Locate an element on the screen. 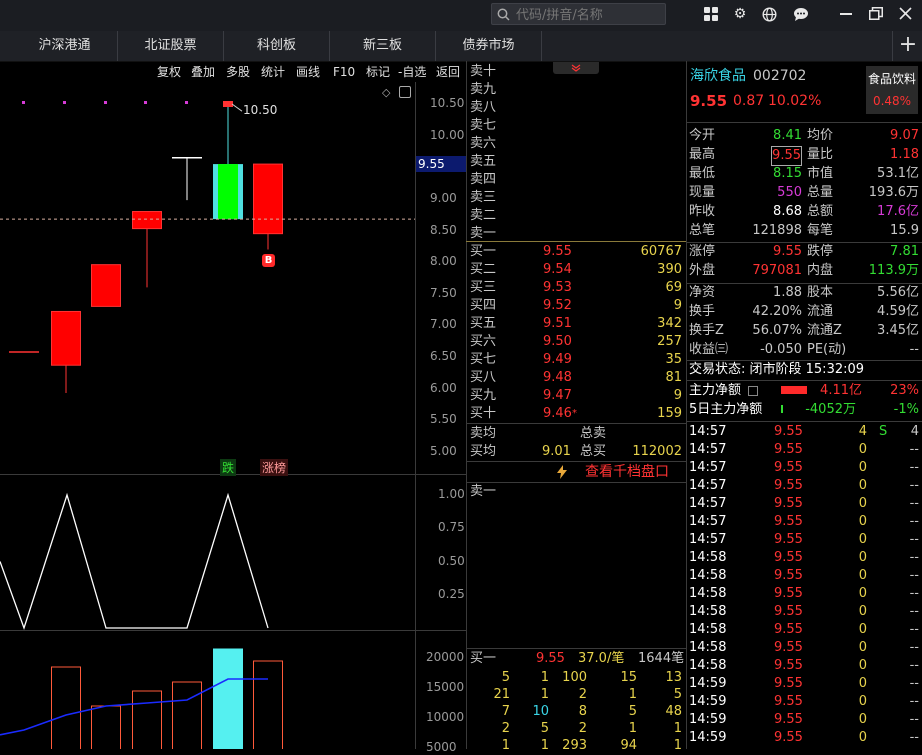 This screenshot has height=755, width=922. overlay-button: 叠加 is located at coordinates (203, 72).